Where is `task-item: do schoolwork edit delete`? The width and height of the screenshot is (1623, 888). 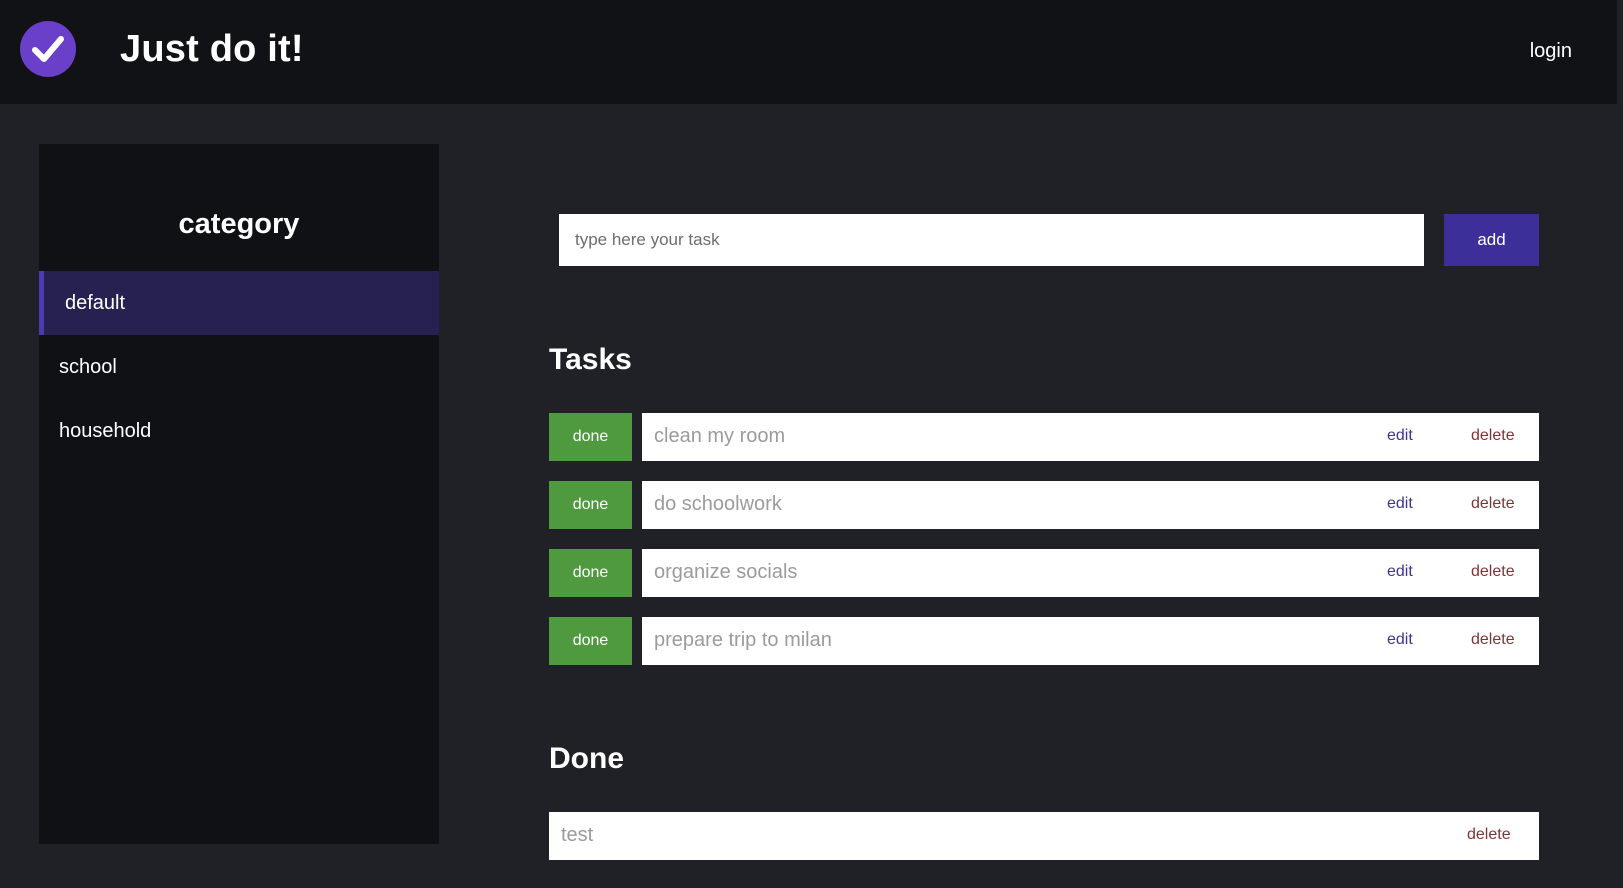 task-item: do schoolwork edit delete is located at coordinates (1090, 505).